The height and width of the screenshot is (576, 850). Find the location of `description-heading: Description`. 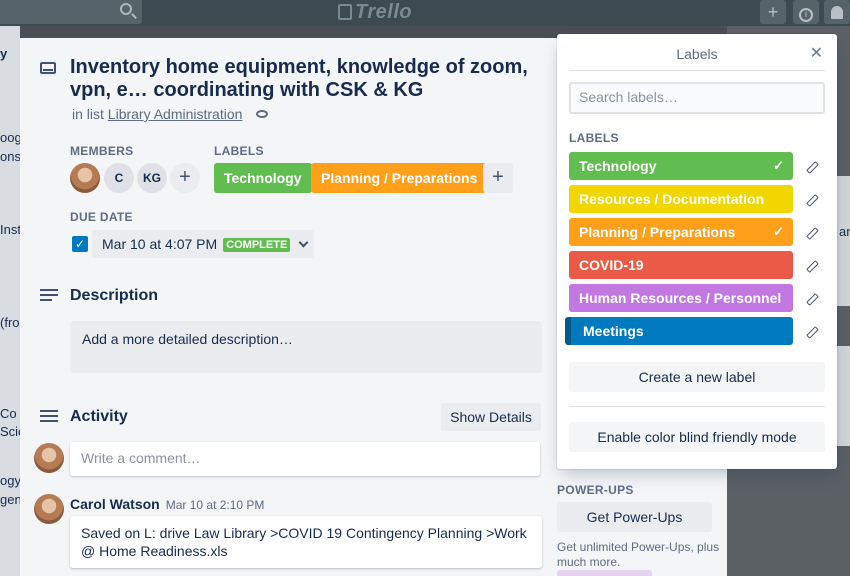

description-heading: Description is located at coordinates (114, 295).